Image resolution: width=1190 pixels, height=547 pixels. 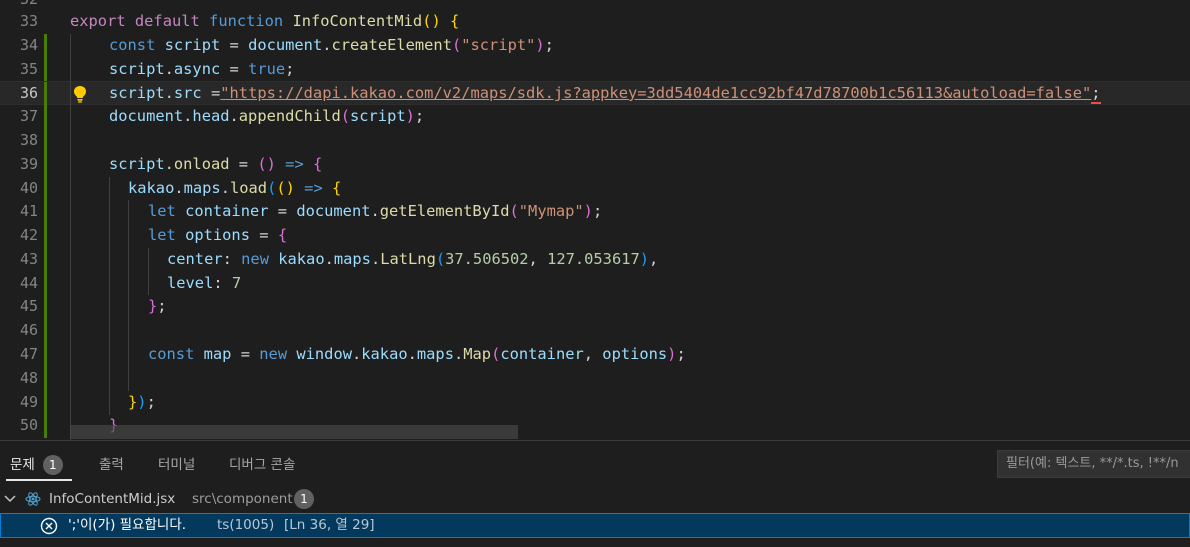 What do you see at coordinates (28, 330) in the screenshot?
I see `line-number: 46` at bounding box center [28, 330].